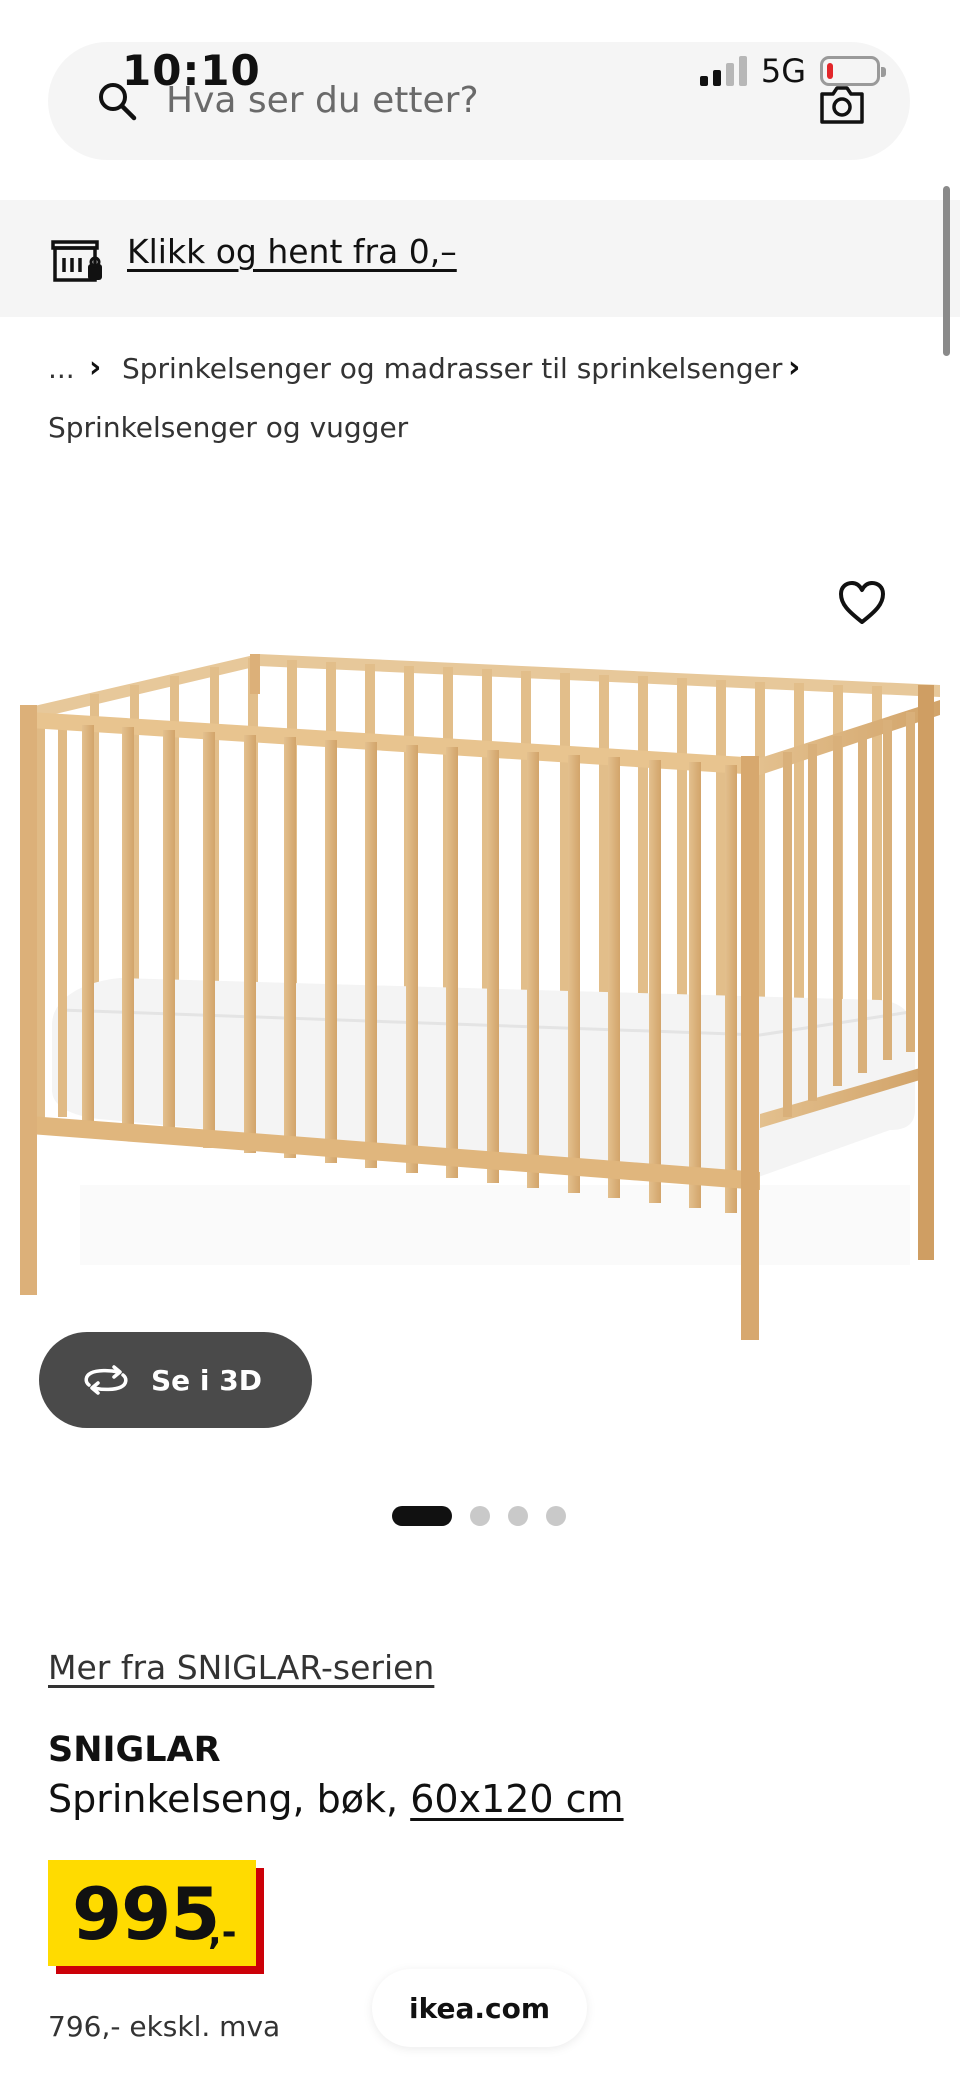  Describe the element at coordinates (146, 1914) in the screenshot. I see `product-price: 995` at that location.